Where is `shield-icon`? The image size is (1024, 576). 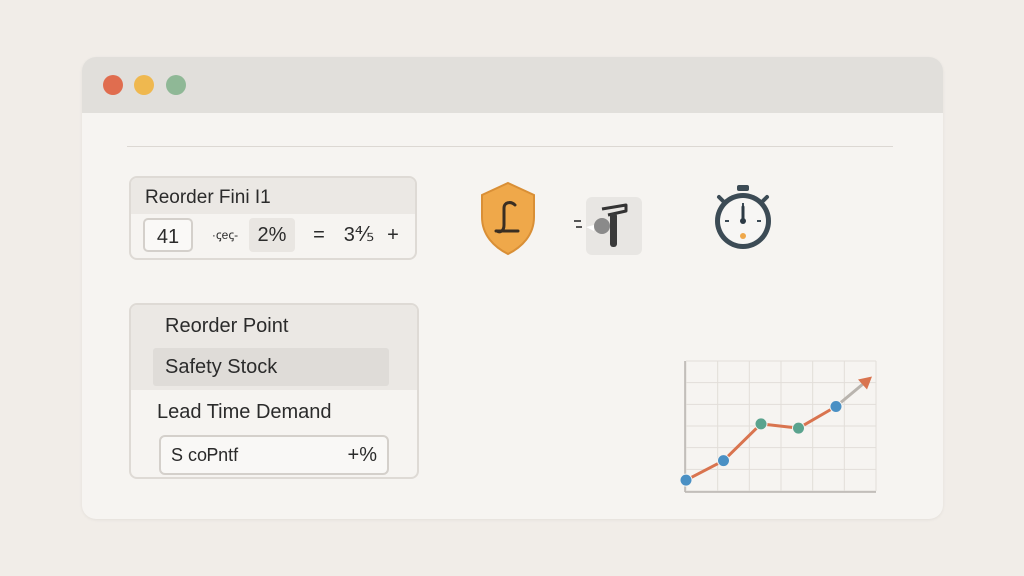
shield-icon is located at coordinates (508, 219).